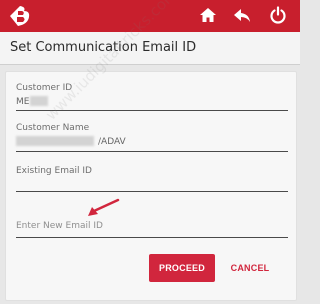  What do you see at coordinates (104, 207) in the screenshot?
I see `red-arrow-icon` at bounding box center [104, 207].